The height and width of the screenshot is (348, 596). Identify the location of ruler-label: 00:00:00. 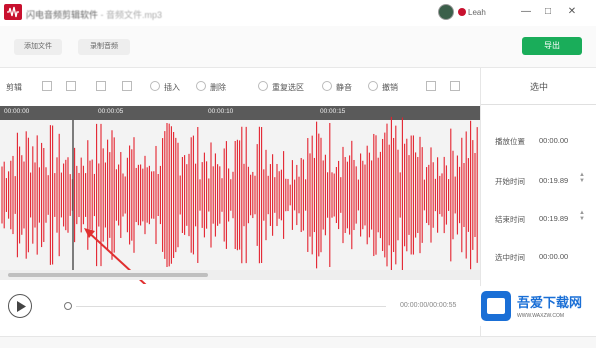
(17, 111).